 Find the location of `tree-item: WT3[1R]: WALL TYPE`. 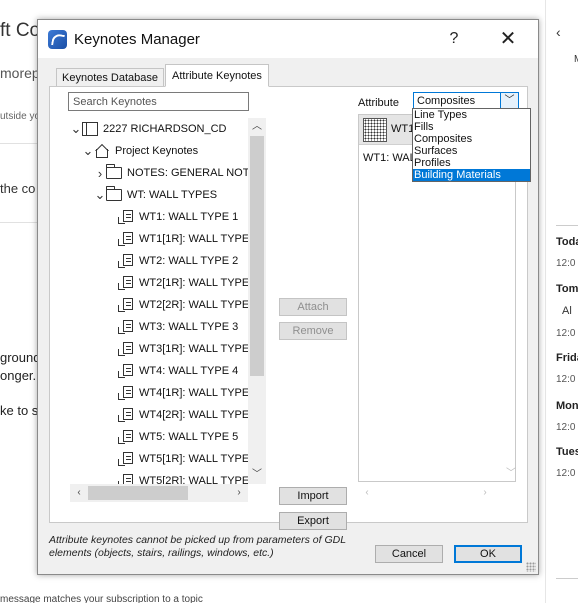

tree-item: WT3[1R]: WALL TYPE is located at coordinates (177, 349).